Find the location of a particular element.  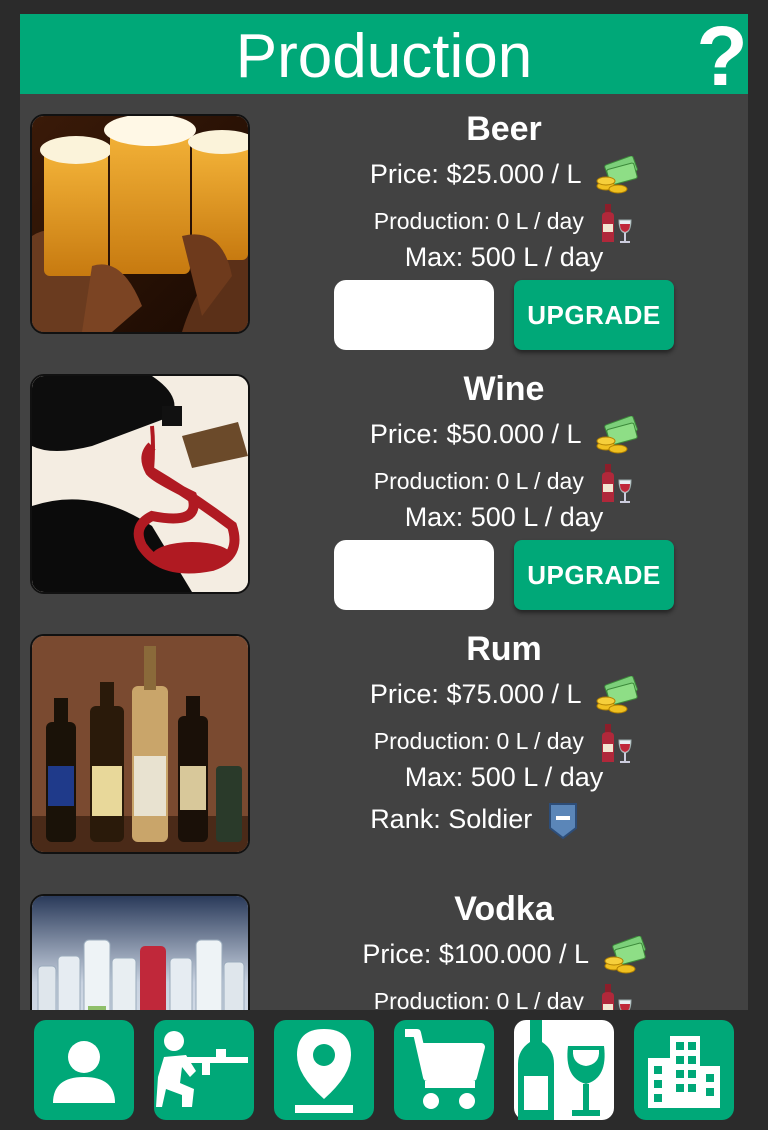

nav-production-button is located at coordinates (564, 1070).